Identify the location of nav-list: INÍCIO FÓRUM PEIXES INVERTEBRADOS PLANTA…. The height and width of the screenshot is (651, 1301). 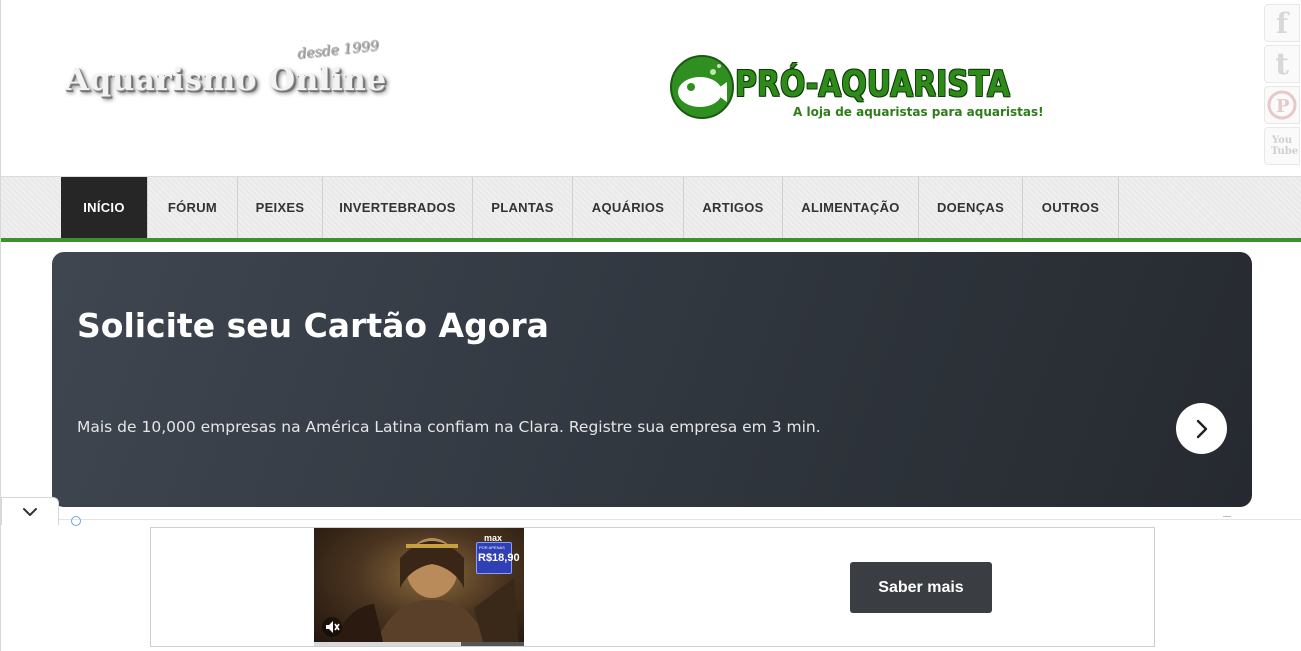
(590, 207).